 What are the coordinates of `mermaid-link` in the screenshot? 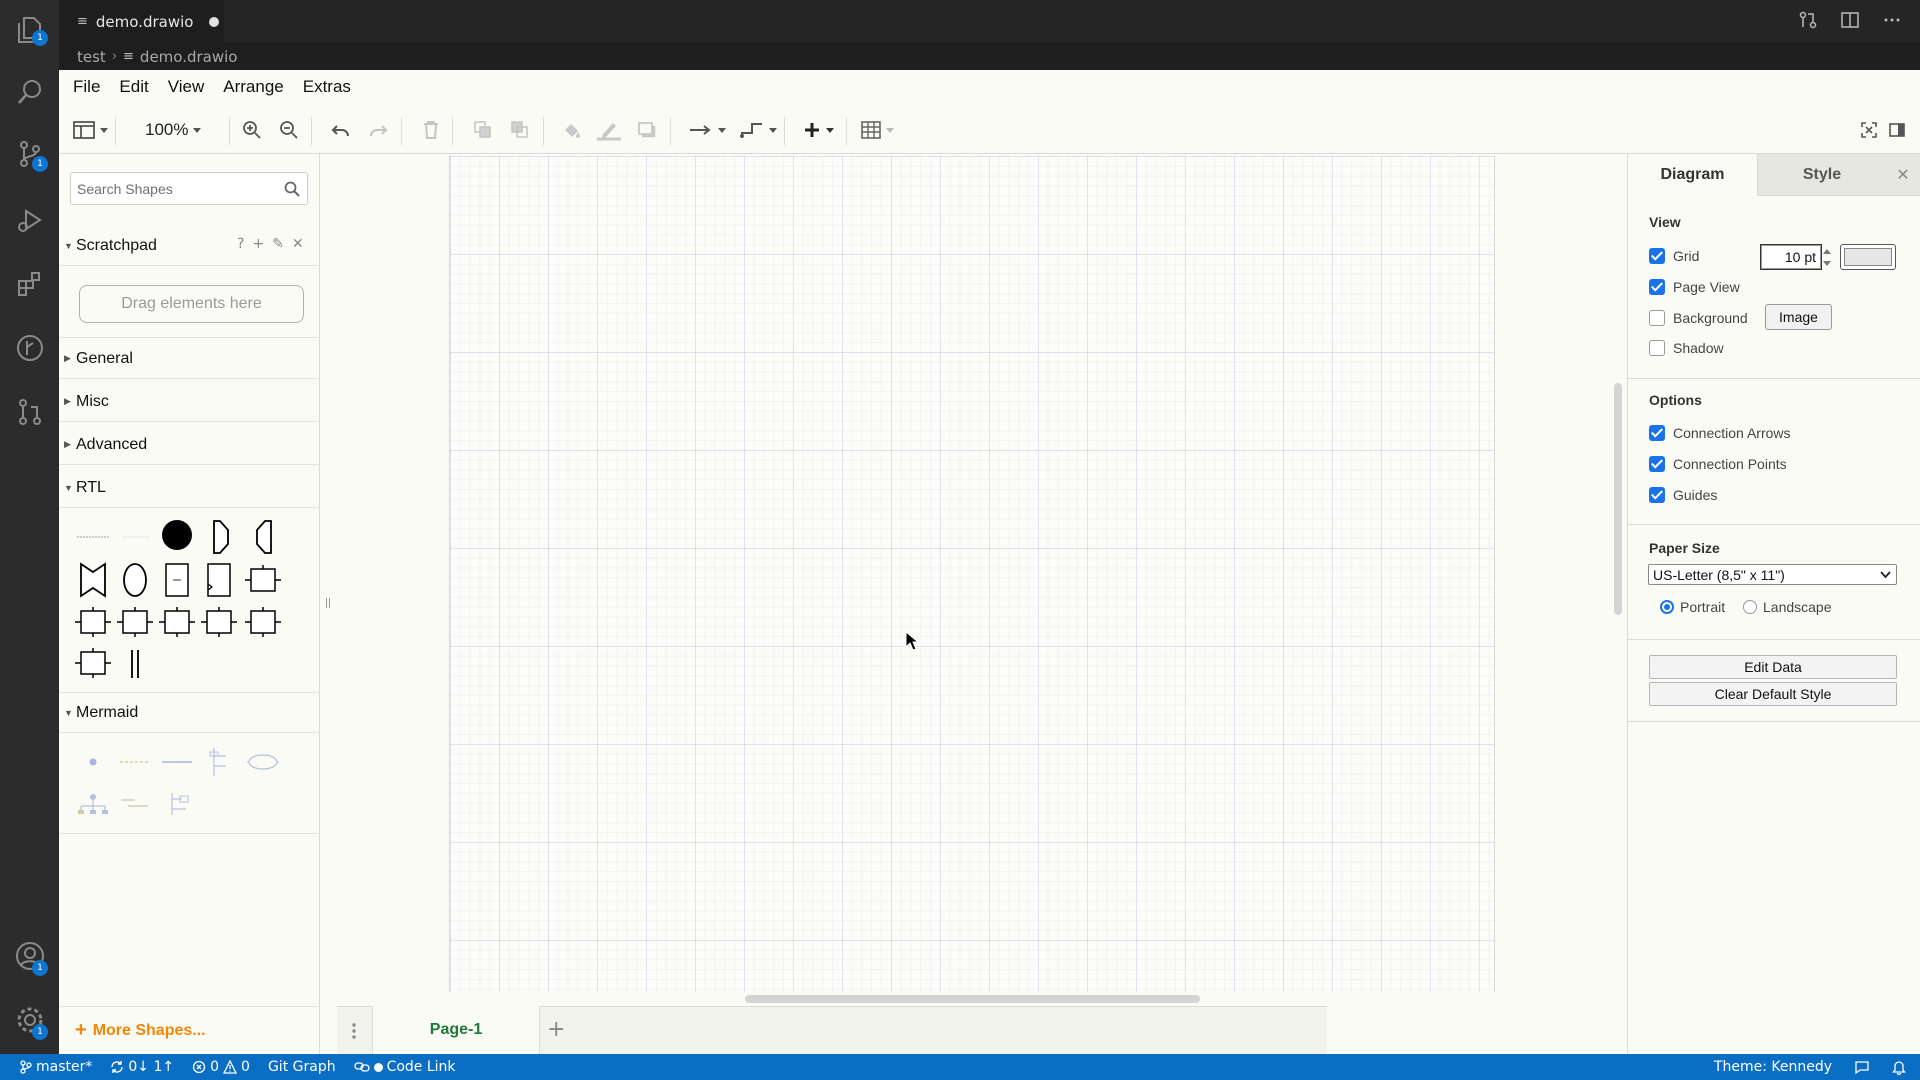 It's located at (177, 762).